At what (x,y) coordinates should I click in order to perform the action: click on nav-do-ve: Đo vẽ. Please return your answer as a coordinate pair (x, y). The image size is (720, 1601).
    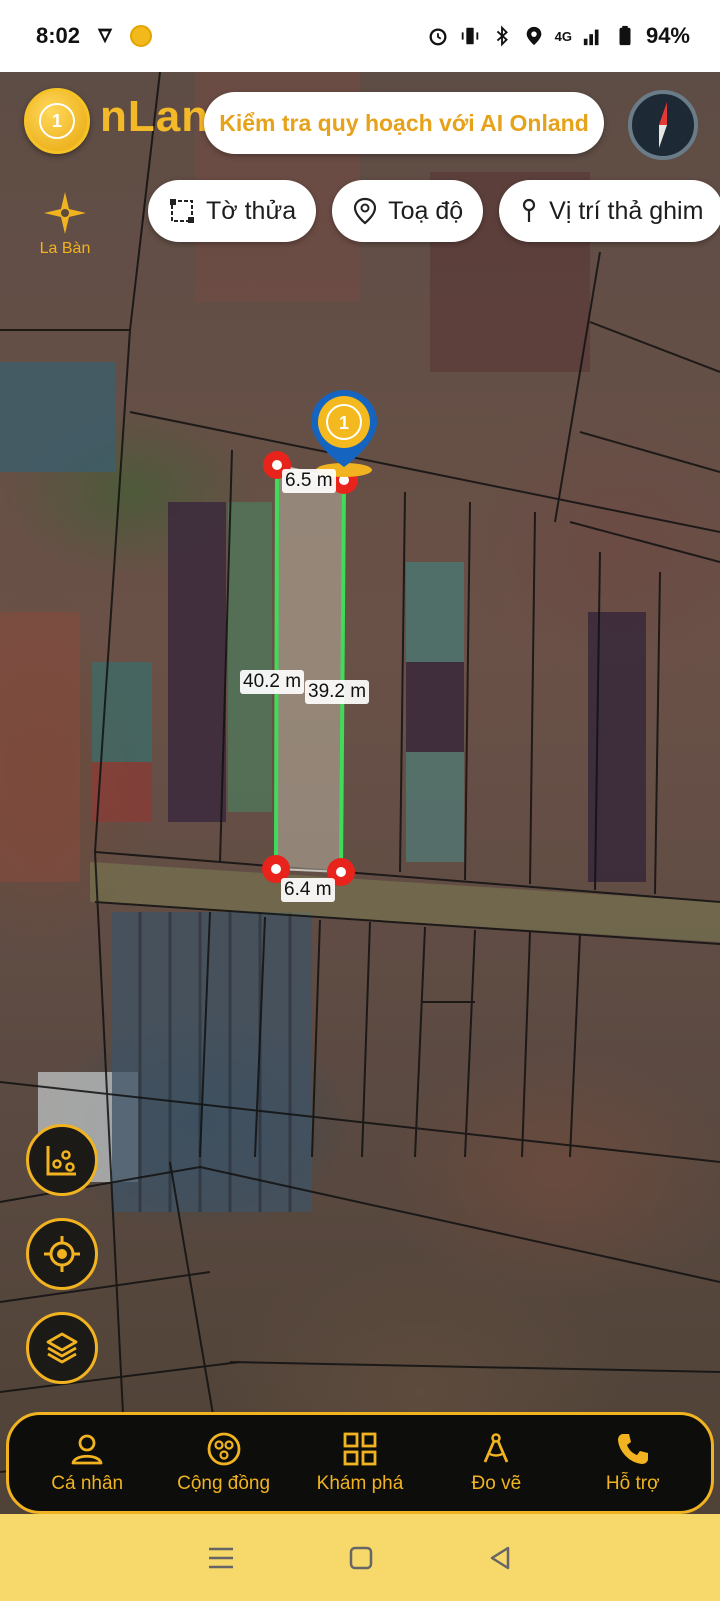
    Looking at the image, I should click on (496, 1463).